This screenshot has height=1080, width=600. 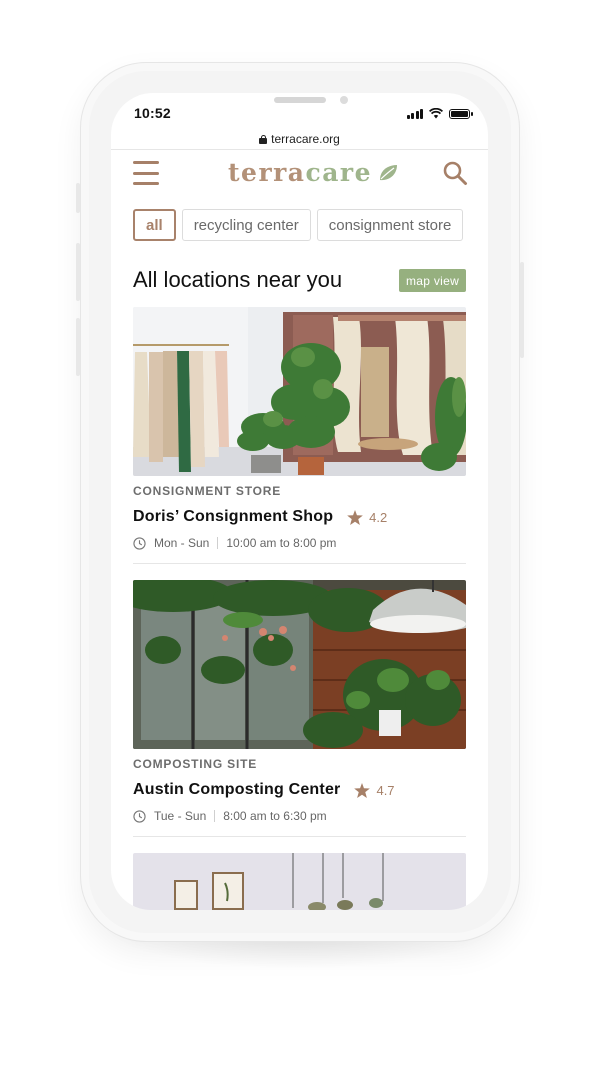 What do you see at coordinates (374, 790) in the screenshot?
I see `location-rating: 4.7` at bounding box center [374, 790].